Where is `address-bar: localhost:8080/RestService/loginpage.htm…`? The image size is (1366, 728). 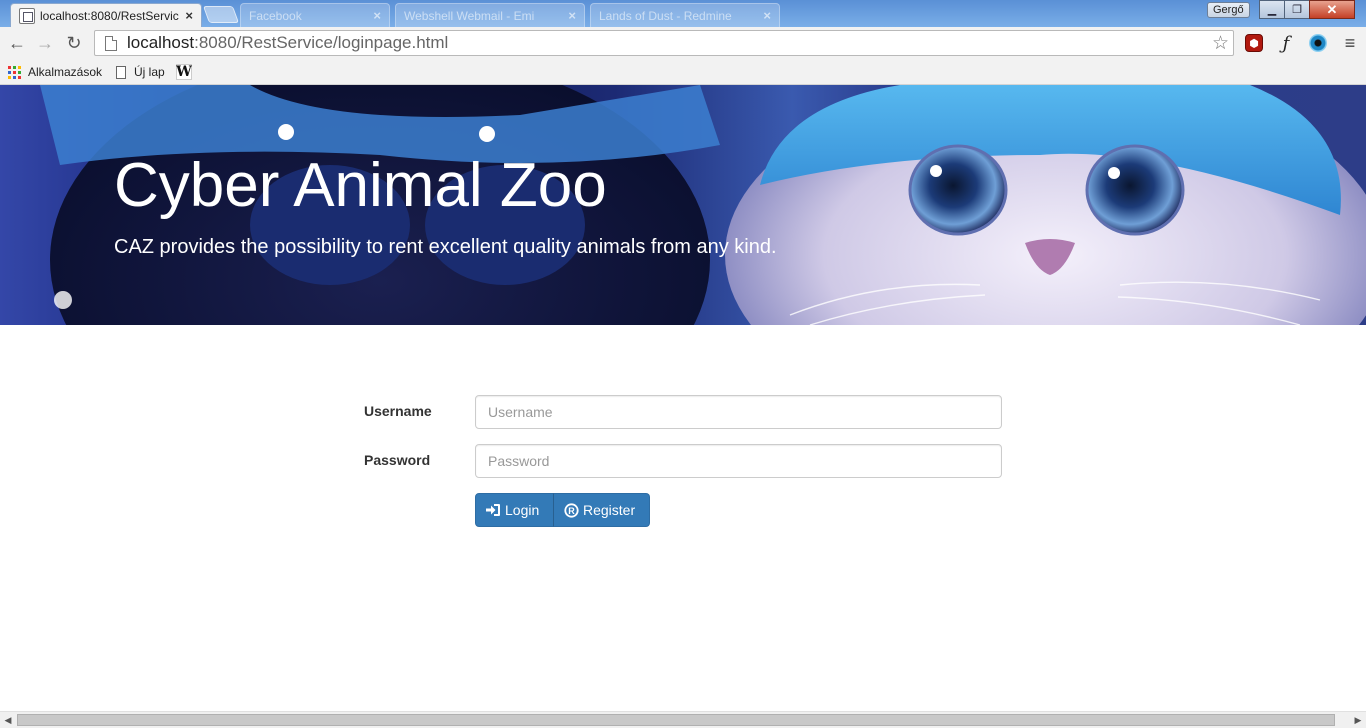
address-bar: localhost:8080/RestService/loginpage.htm… is located at coordinates (664, 43).